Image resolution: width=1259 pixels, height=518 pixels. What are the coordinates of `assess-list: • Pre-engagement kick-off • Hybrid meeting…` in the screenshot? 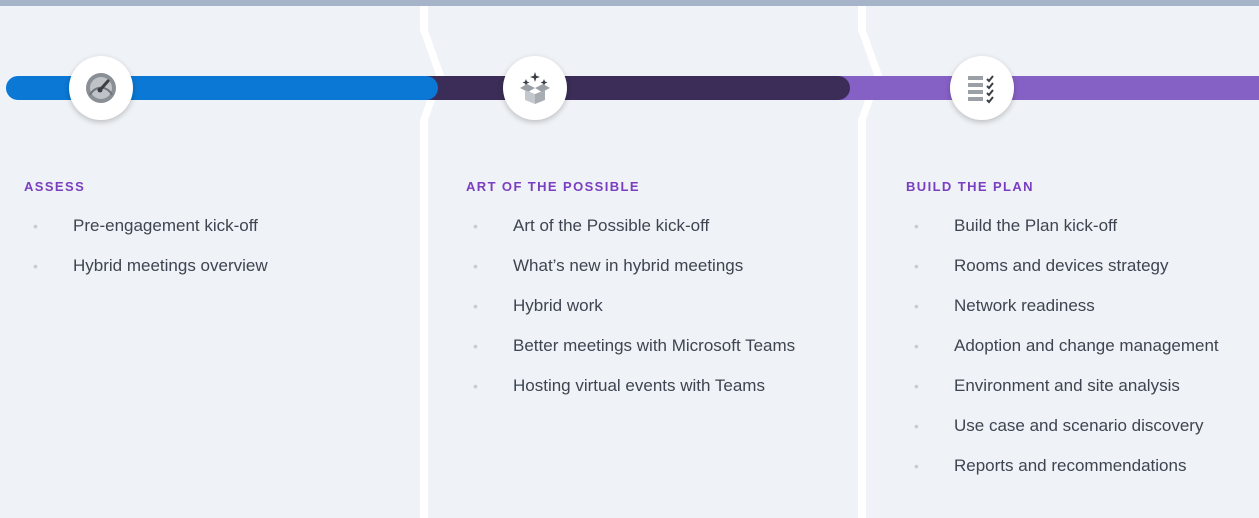 It's located at (150, 255).